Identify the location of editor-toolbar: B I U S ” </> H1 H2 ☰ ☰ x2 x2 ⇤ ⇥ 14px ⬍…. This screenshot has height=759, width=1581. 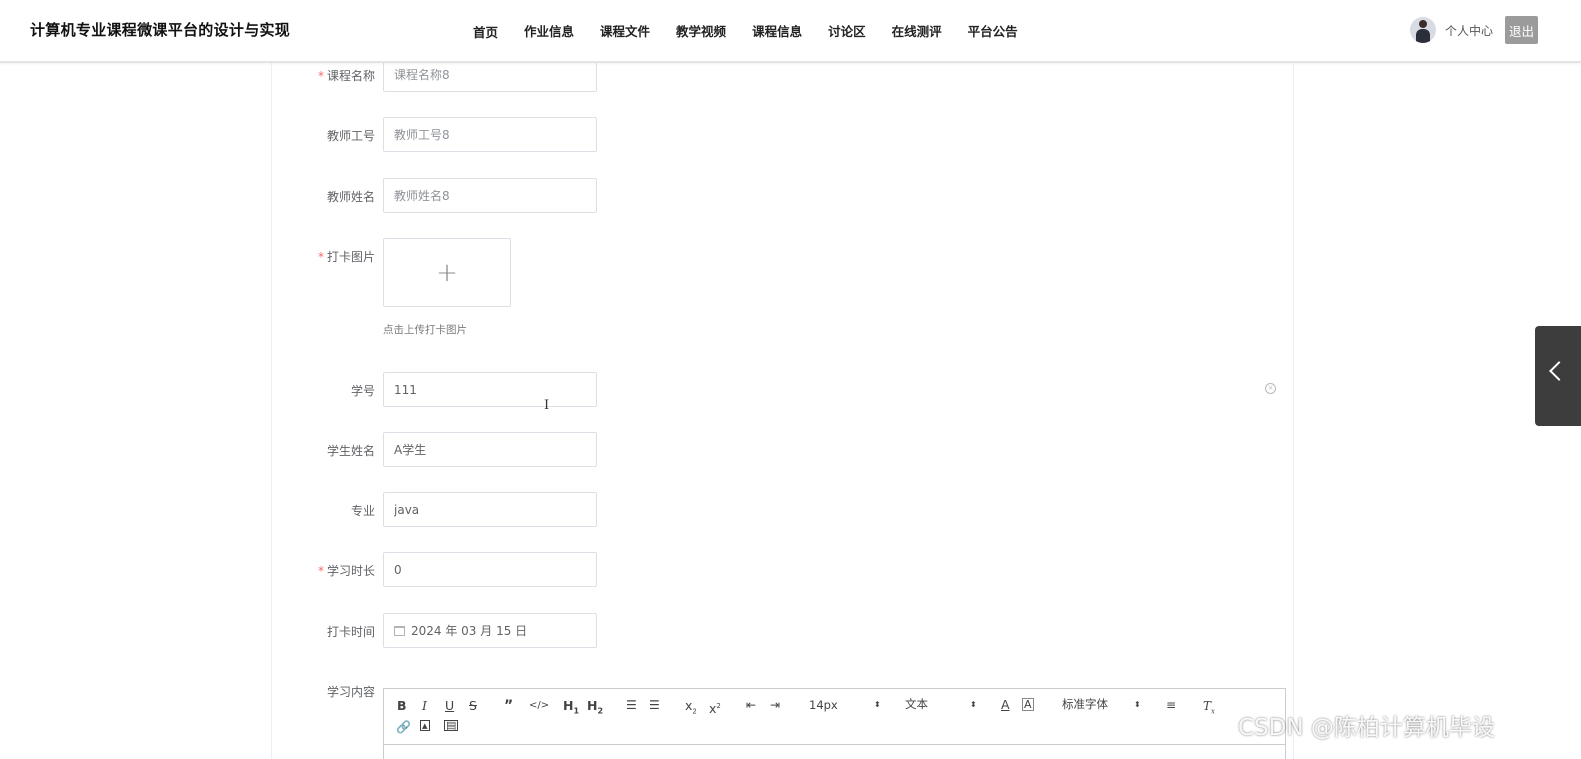
(834, 717).